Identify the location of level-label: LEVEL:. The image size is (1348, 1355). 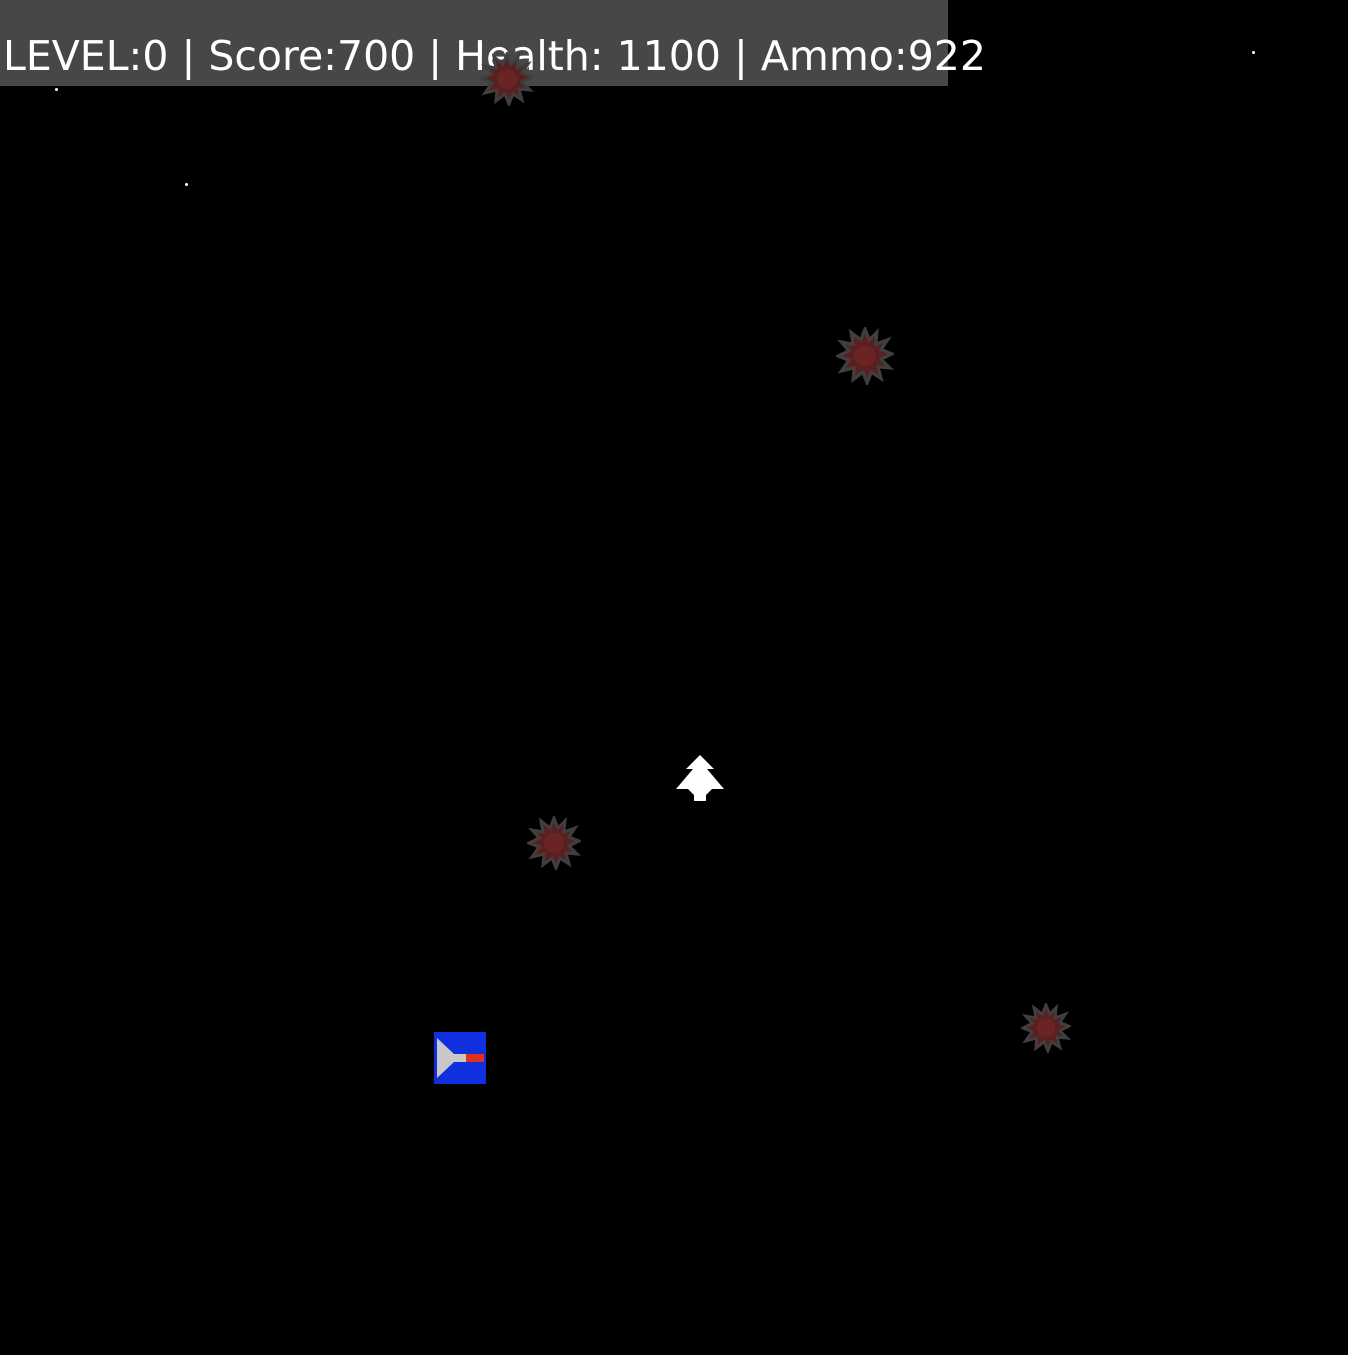
(73, 56).